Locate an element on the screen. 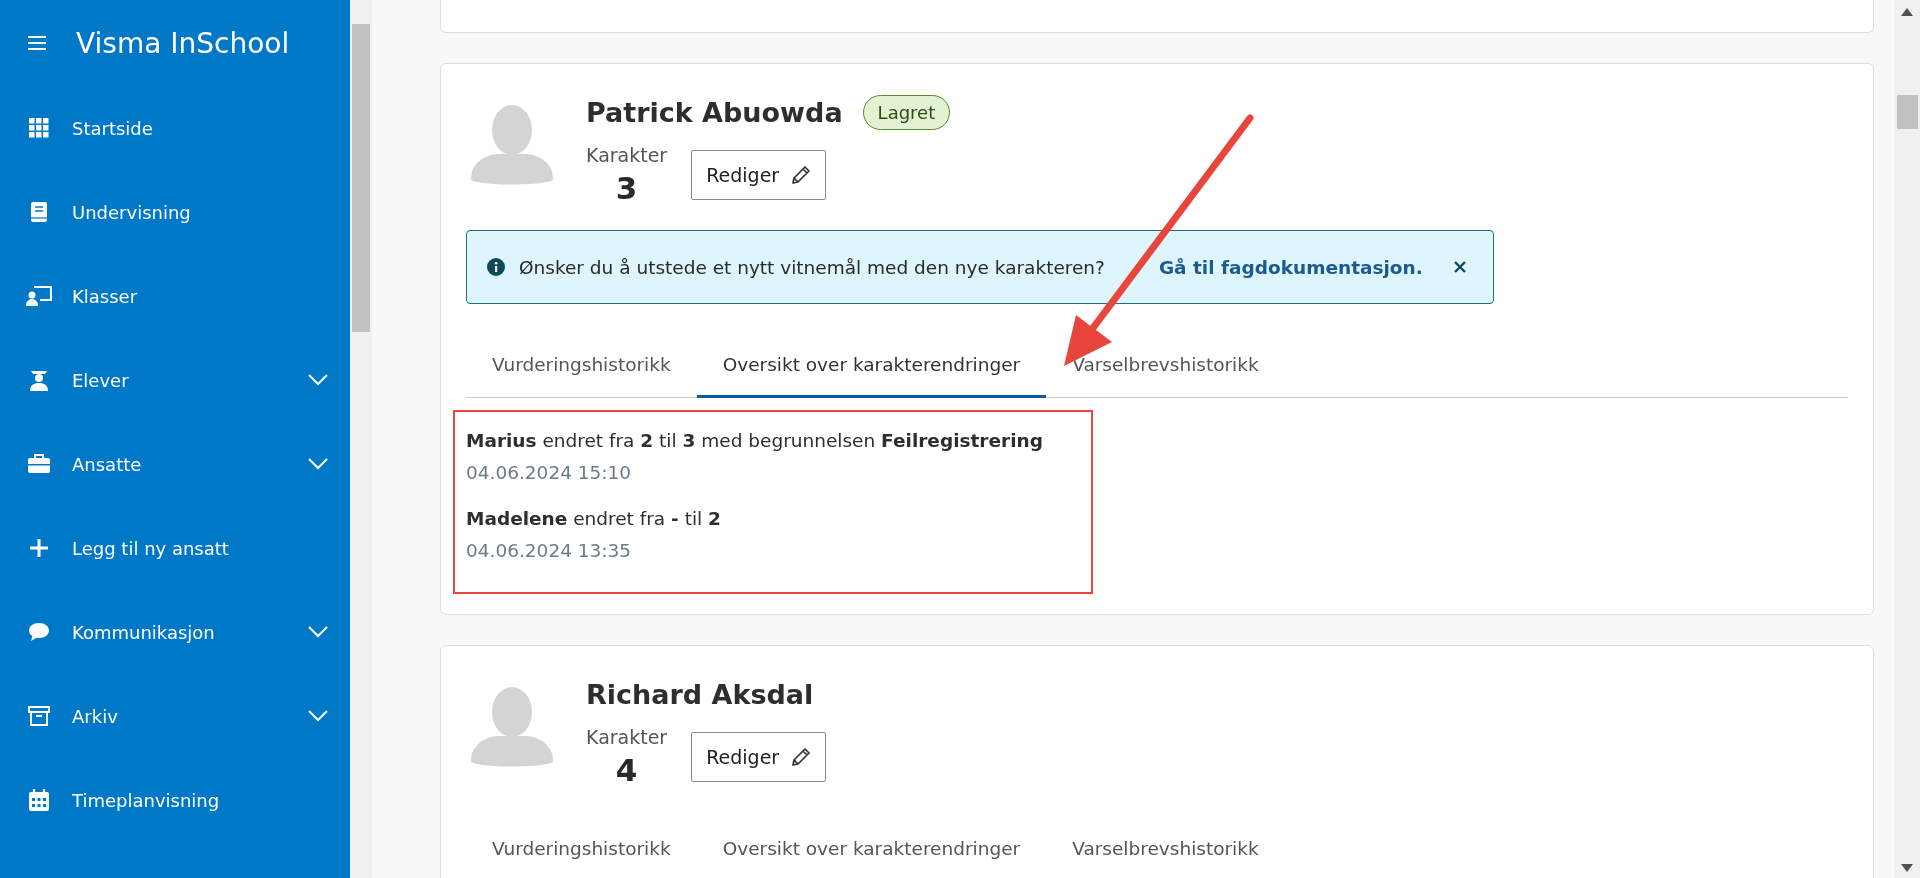 Image resolution: width=1920 pixels, height=878 pixels. student-name: Patrick Abuowda is located at coordinates (714, 112).